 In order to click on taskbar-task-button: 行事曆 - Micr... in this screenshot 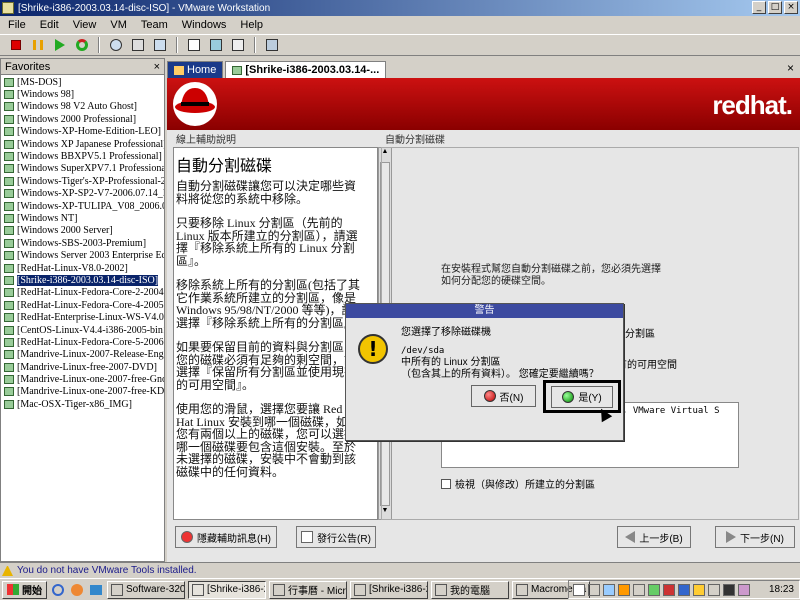, I will do `click(308, 589)`.